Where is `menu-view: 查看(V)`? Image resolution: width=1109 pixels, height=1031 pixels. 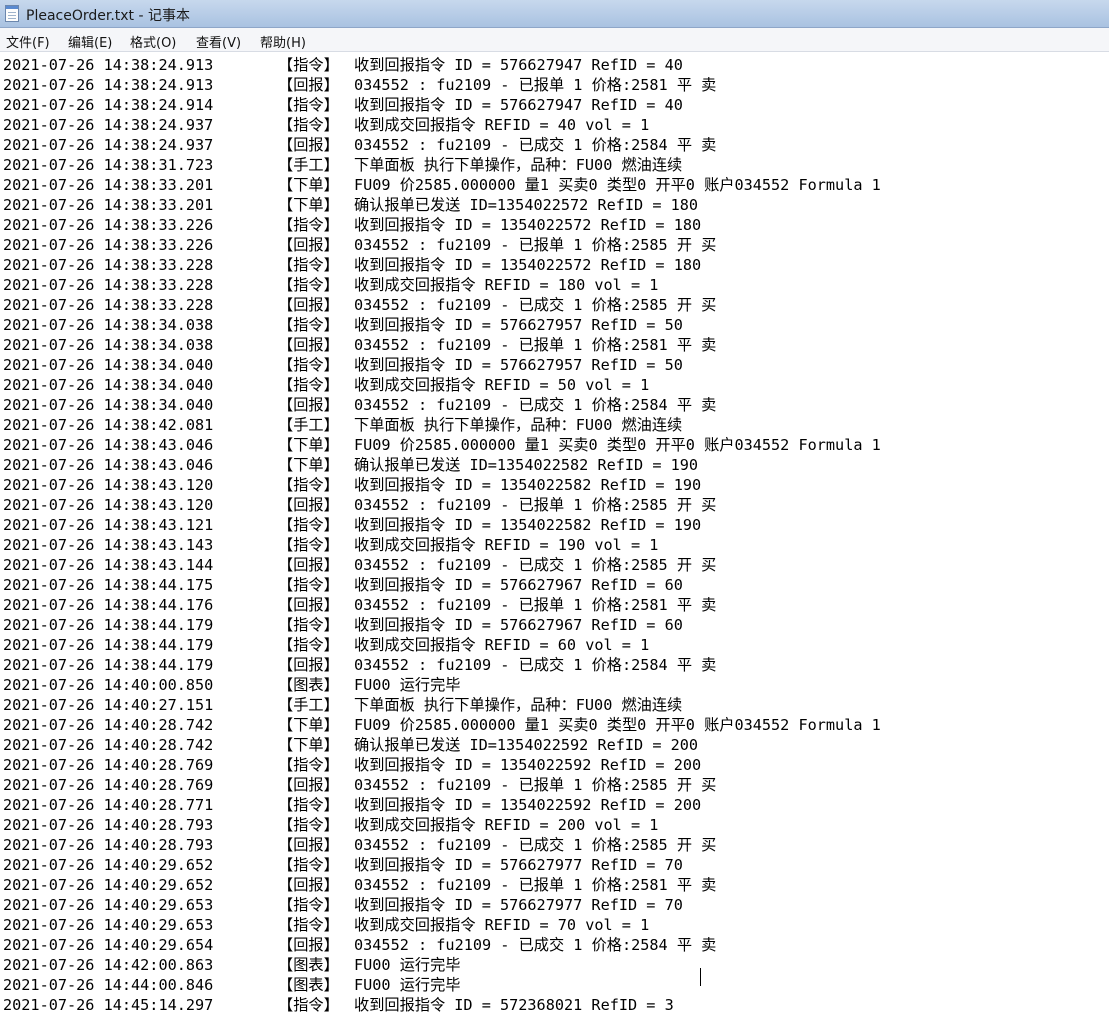 menu-view: 查看(V) is located at coordinates (218, 41).